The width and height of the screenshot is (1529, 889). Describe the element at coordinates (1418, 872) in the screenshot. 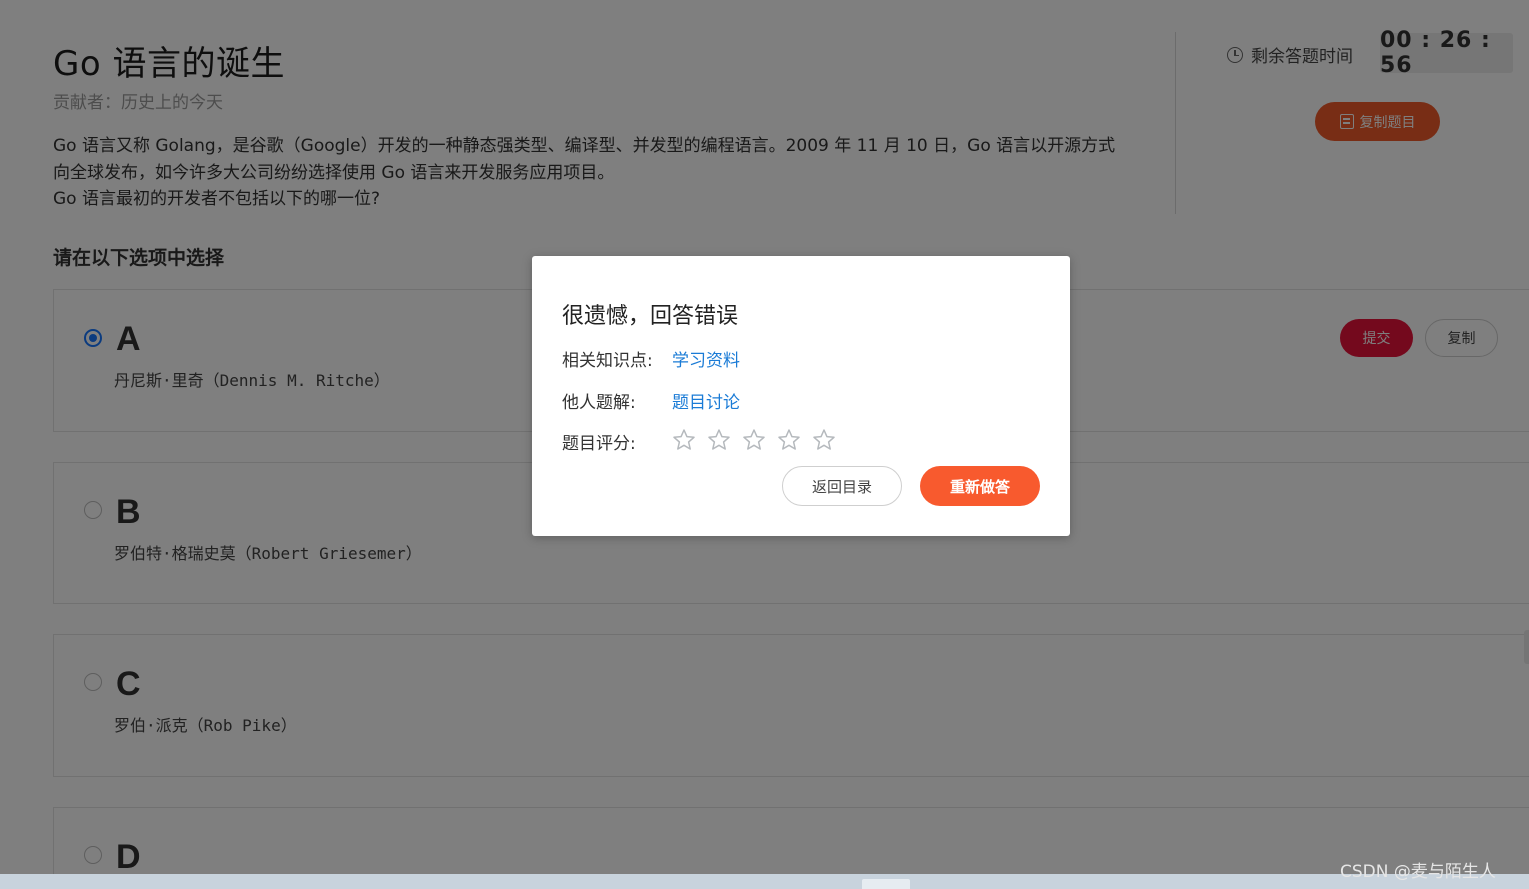

I see `watermark: CSDN @麦与陌生人` at that location.